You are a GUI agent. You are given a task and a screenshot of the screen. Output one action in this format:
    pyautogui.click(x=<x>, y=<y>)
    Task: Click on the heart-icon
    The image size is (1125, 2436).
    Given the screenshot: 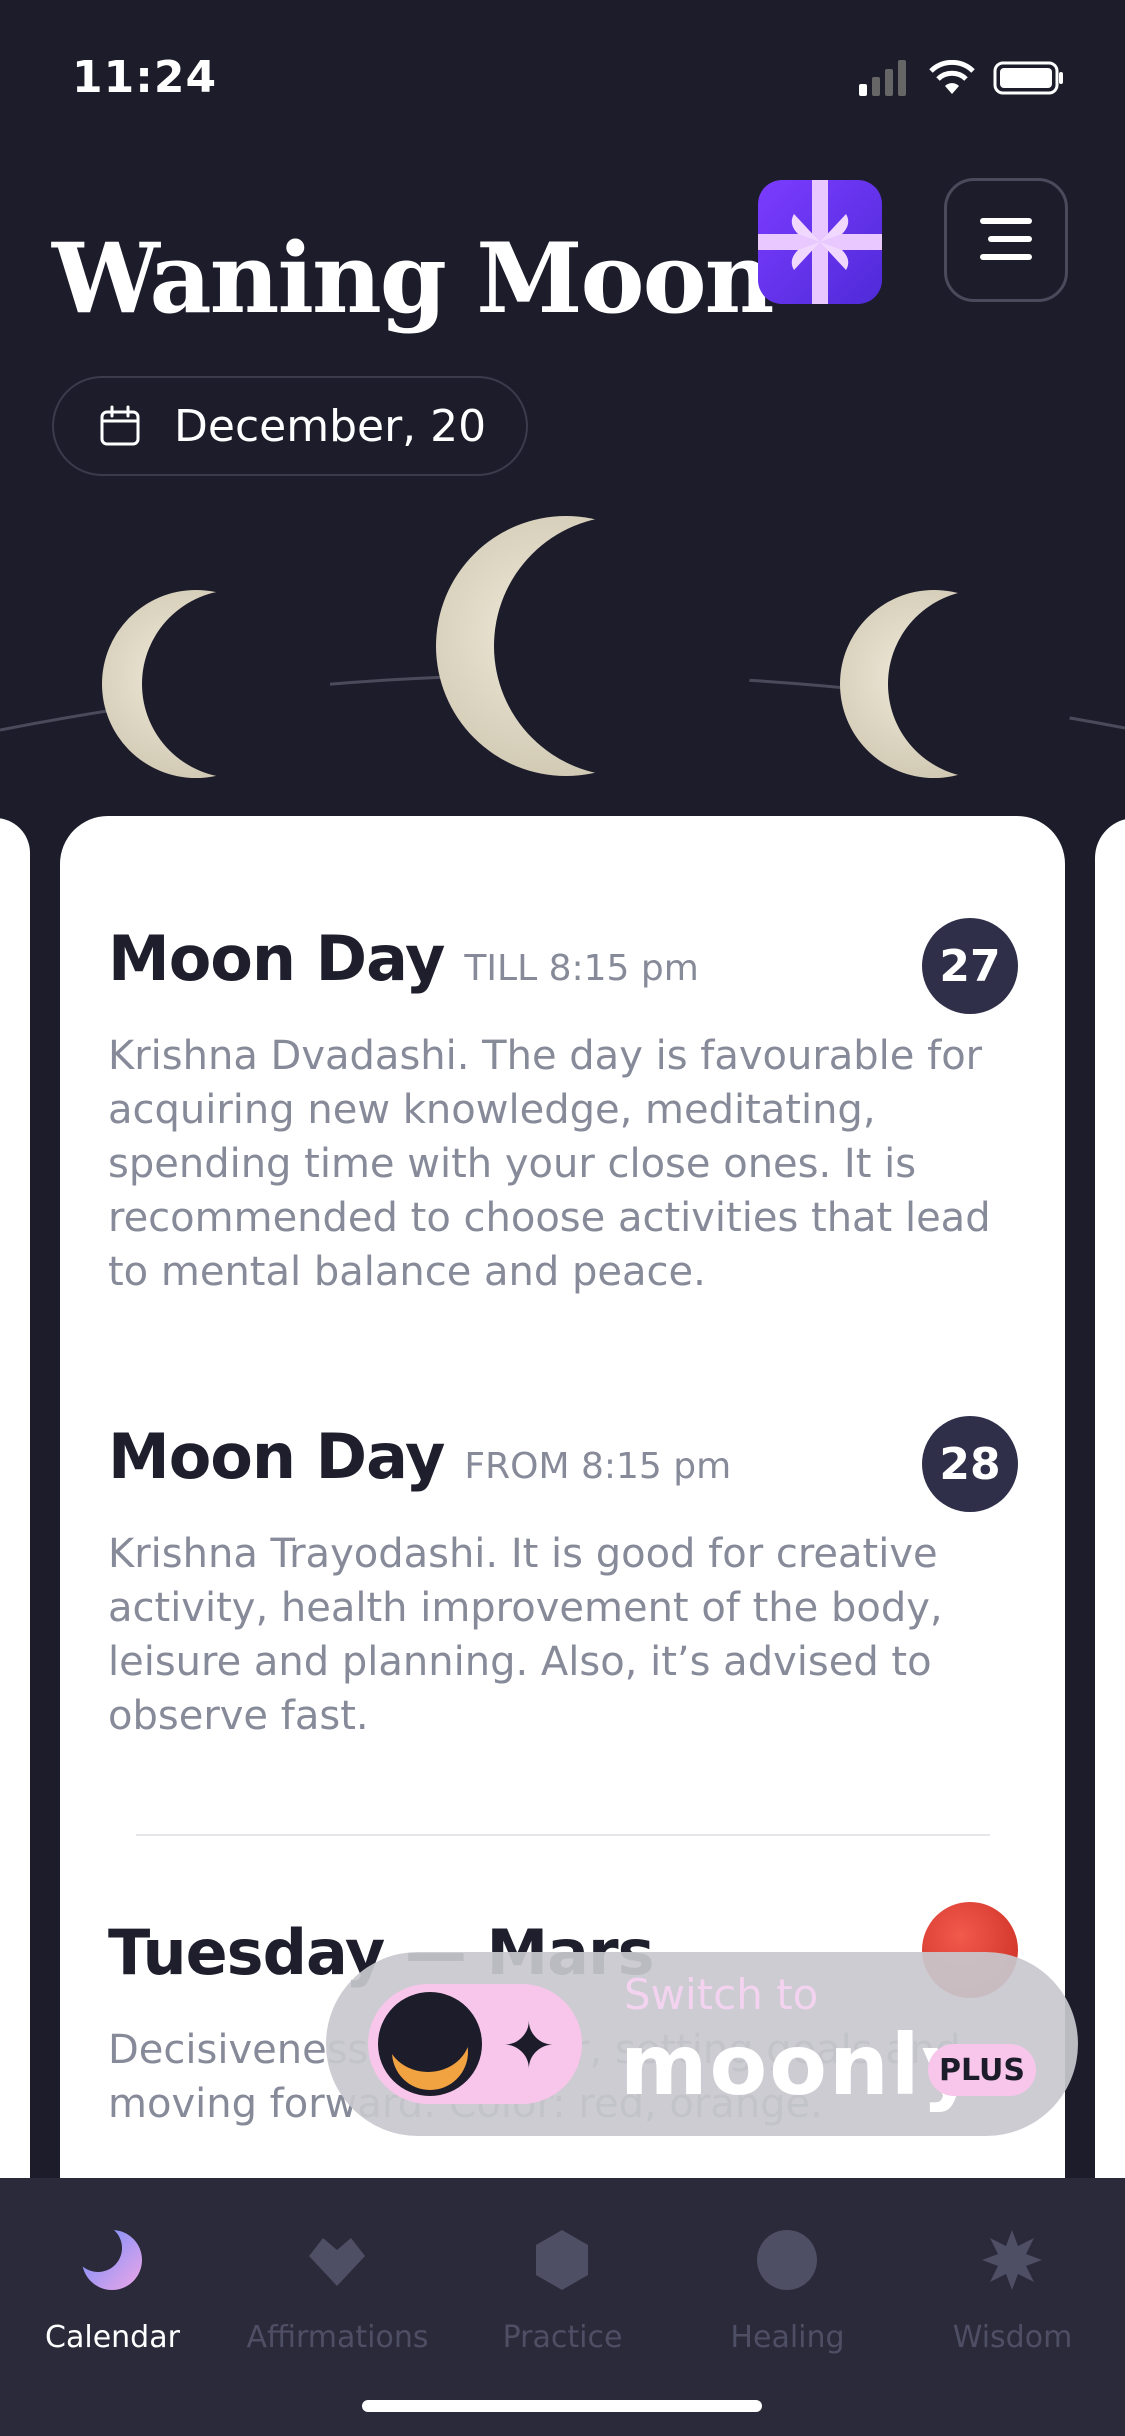 What is the action you would take?
    pyautogui.click(x=337, y=2262)
    